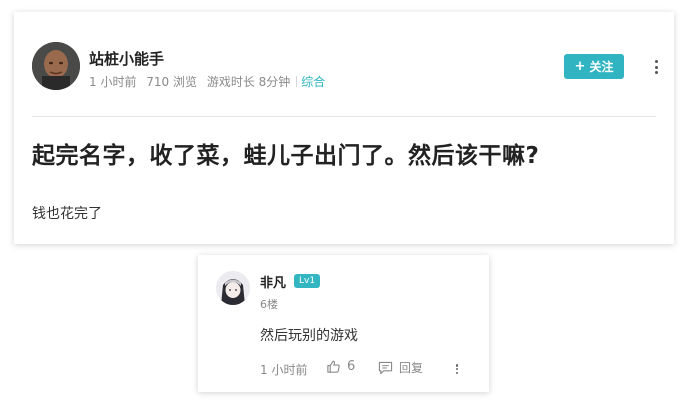  I want to click on floor-number: 6楼, so click(269, 304).